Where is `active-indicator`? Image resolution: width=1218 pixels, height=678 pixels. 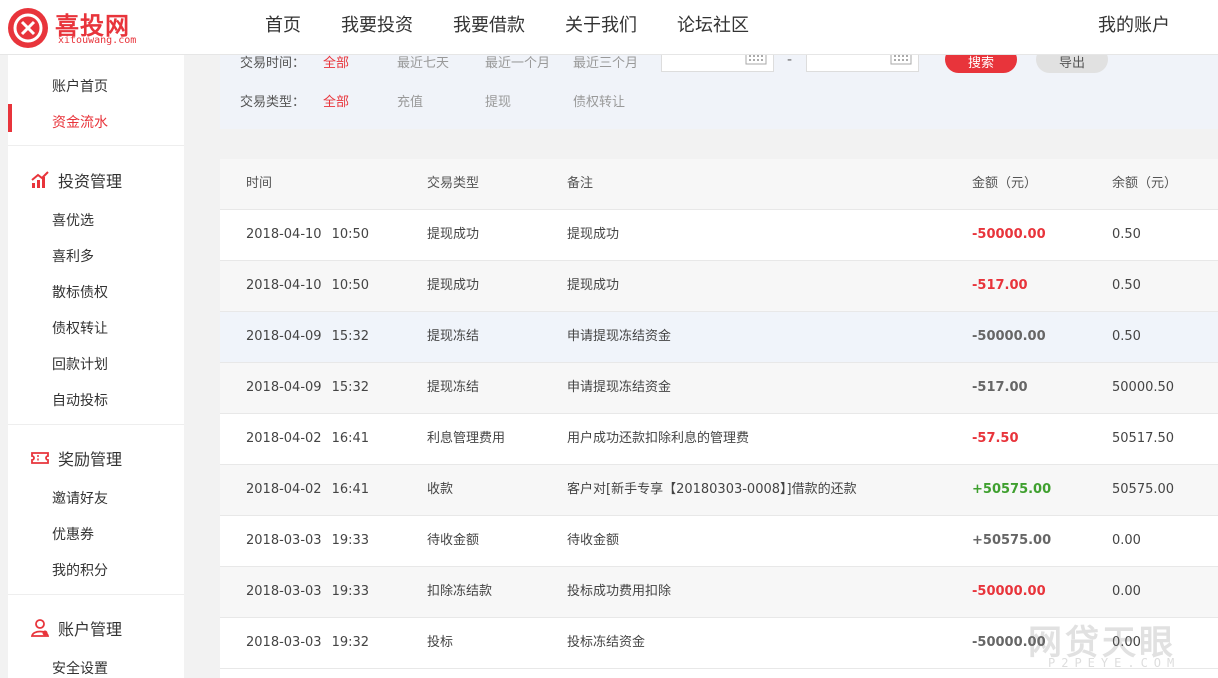 active-indicator is located at coordinates (10, 118).